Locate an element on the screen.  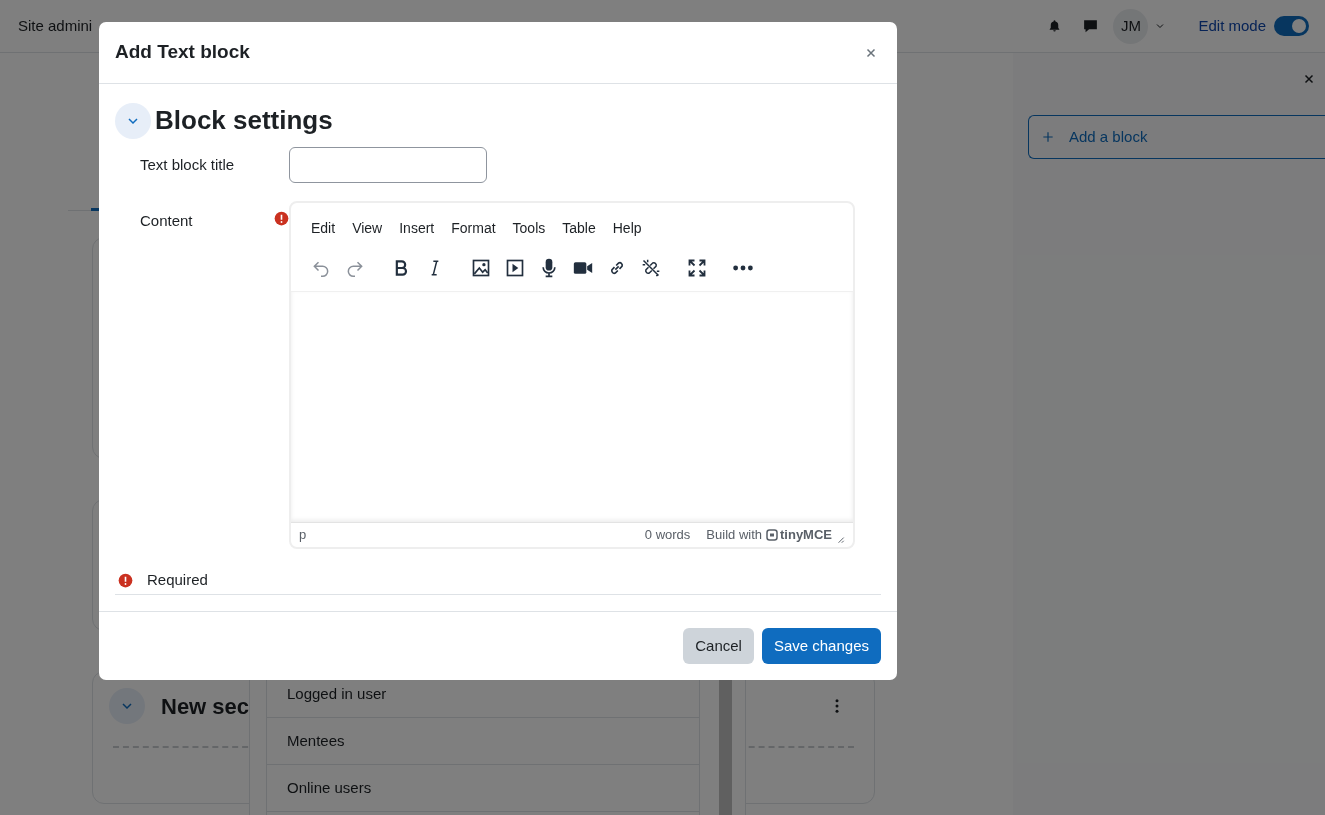
fullscreen-icon is located at coordinates (697, 268).